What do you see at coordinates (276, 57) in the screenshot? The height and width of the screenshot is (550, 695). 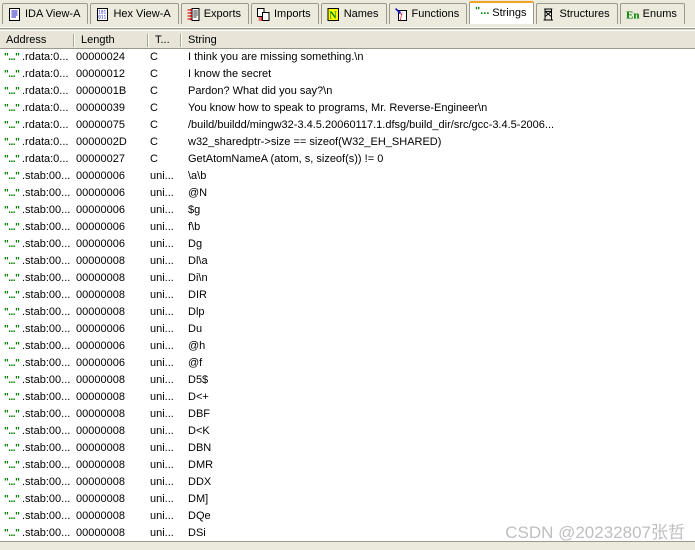 I see `cell-string: I think you are missing something.\n` at bounding box center [276, 57].